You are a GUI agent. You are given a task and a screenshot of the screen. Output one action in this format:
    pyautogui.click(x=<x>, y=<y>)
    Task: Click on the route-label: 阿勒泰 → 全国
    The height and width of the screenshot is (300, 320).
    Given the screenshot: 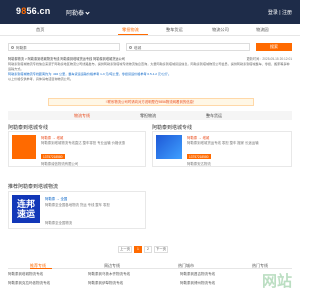 What is the action you would take?
    pyautogui.click(x=56, y=198)
    